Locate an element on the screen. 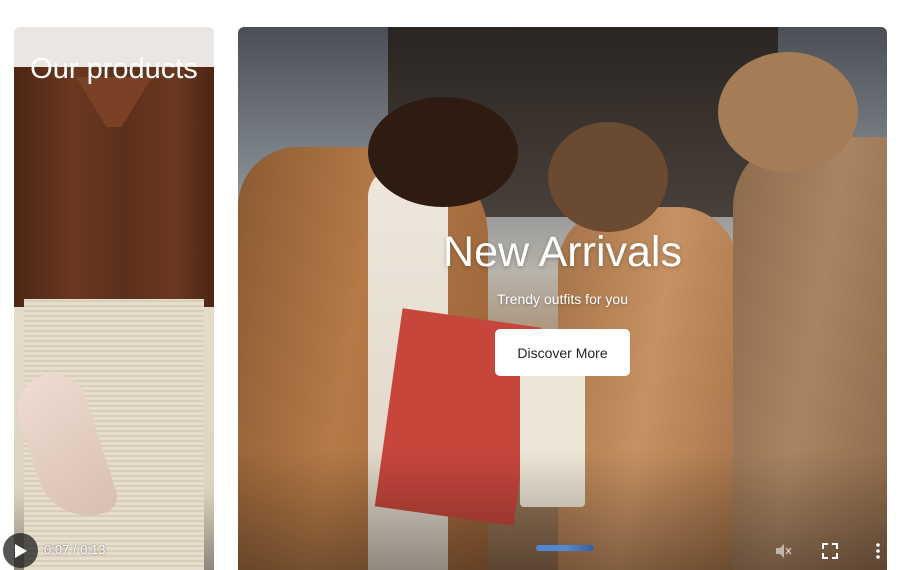 Image resolution: width=898 pixels, height=570 pixels. model-right-hair is located at coordinates (788, 112).